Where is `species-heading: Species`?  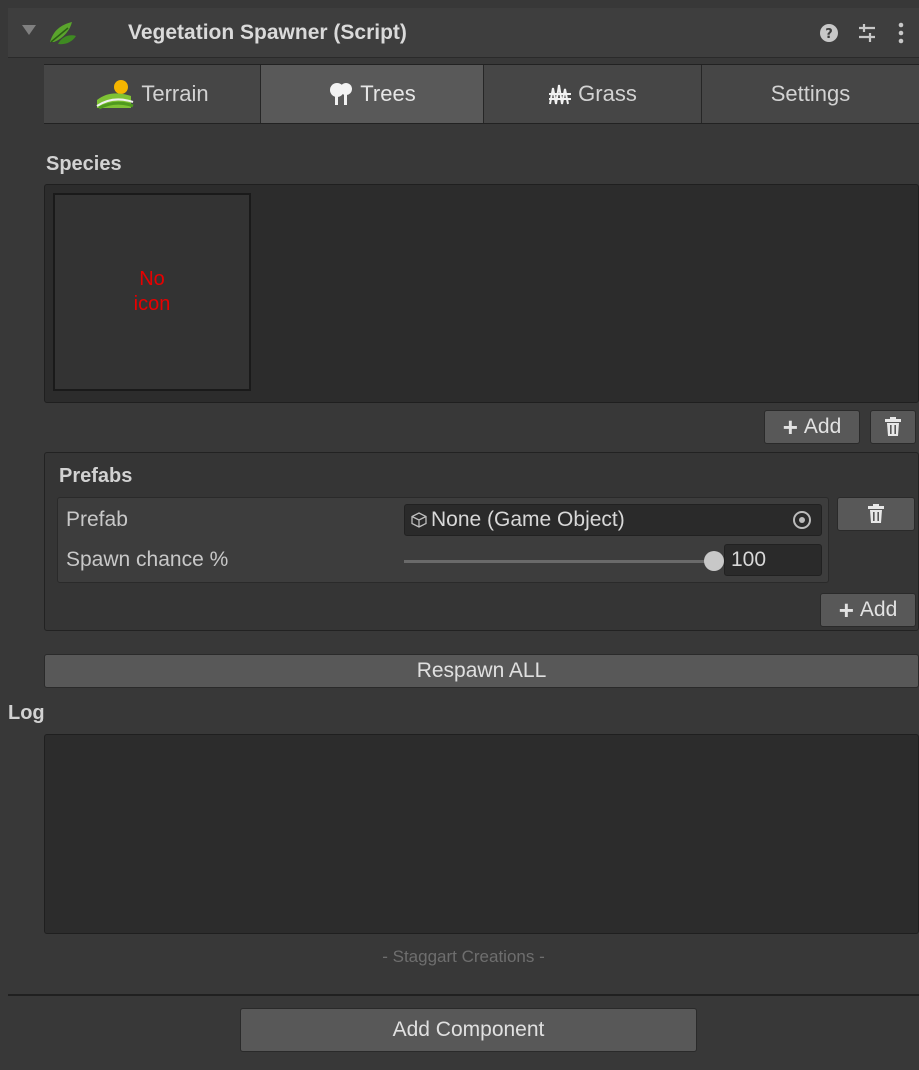
species-heading: Species is located at coordinates (84, 164).